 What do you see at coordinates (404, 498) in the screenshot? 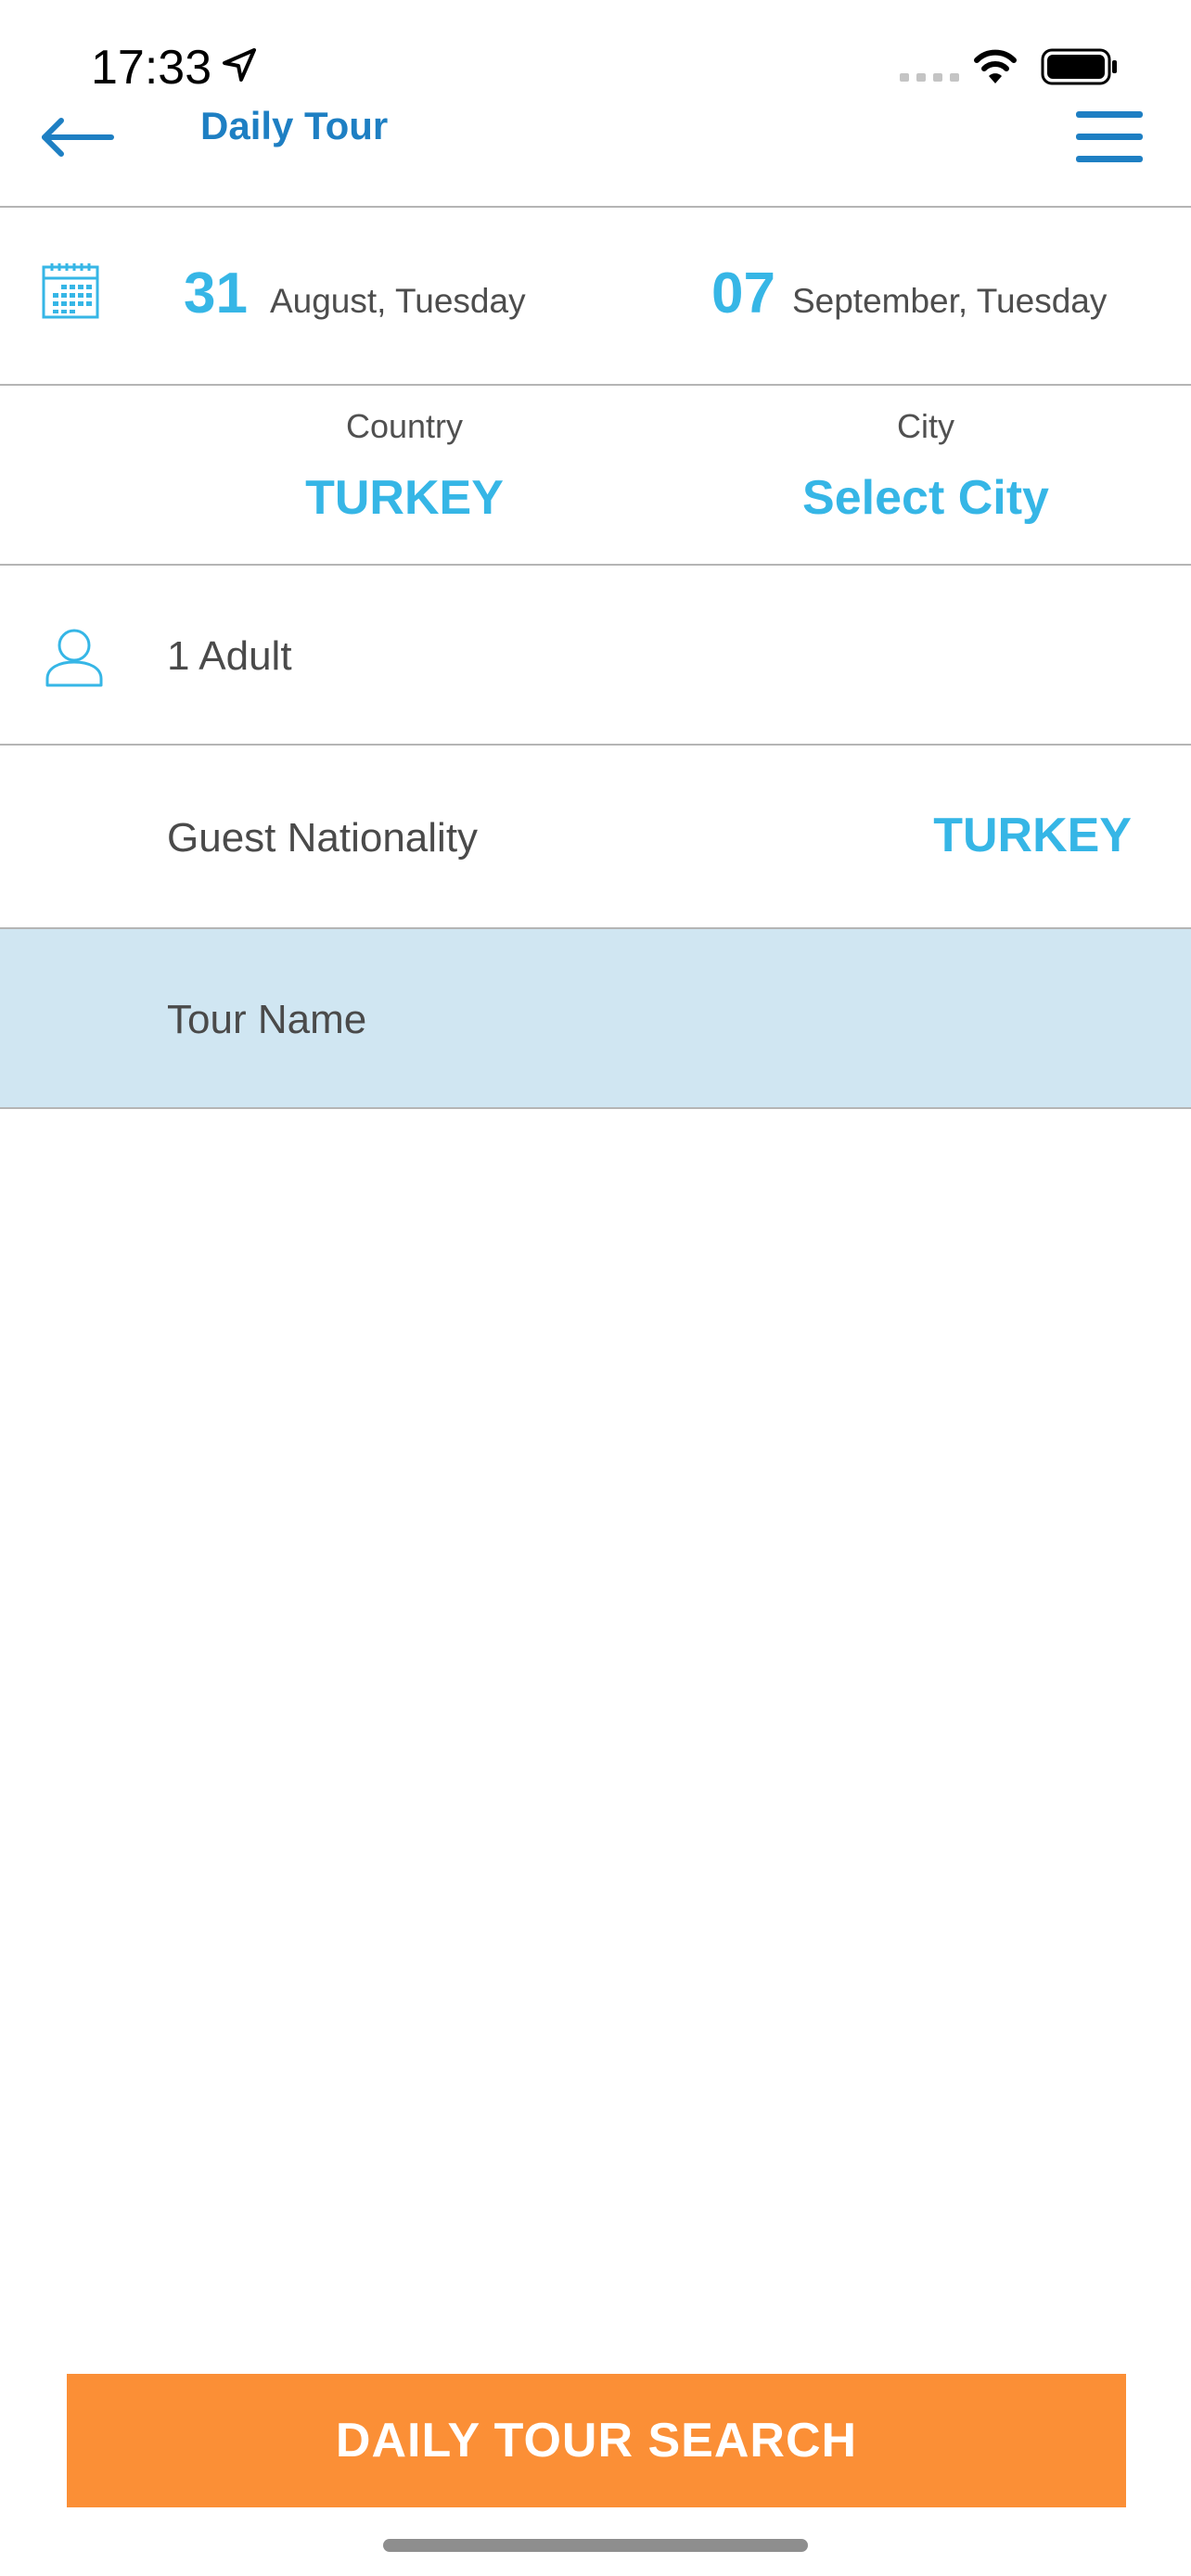
I see `country-value: TURKEY` at bounding box center [404, 498].